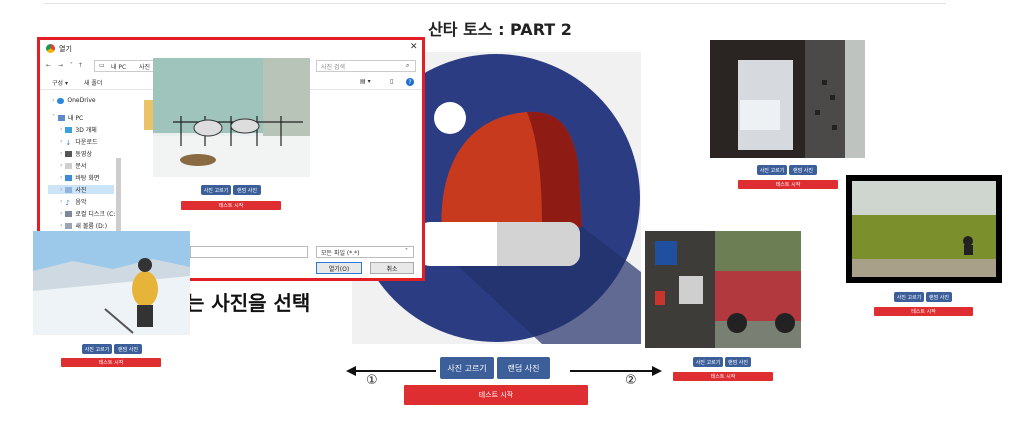 This screenshot has height=435, width=1009. I want to click on cube-icon, so click(69, 129).